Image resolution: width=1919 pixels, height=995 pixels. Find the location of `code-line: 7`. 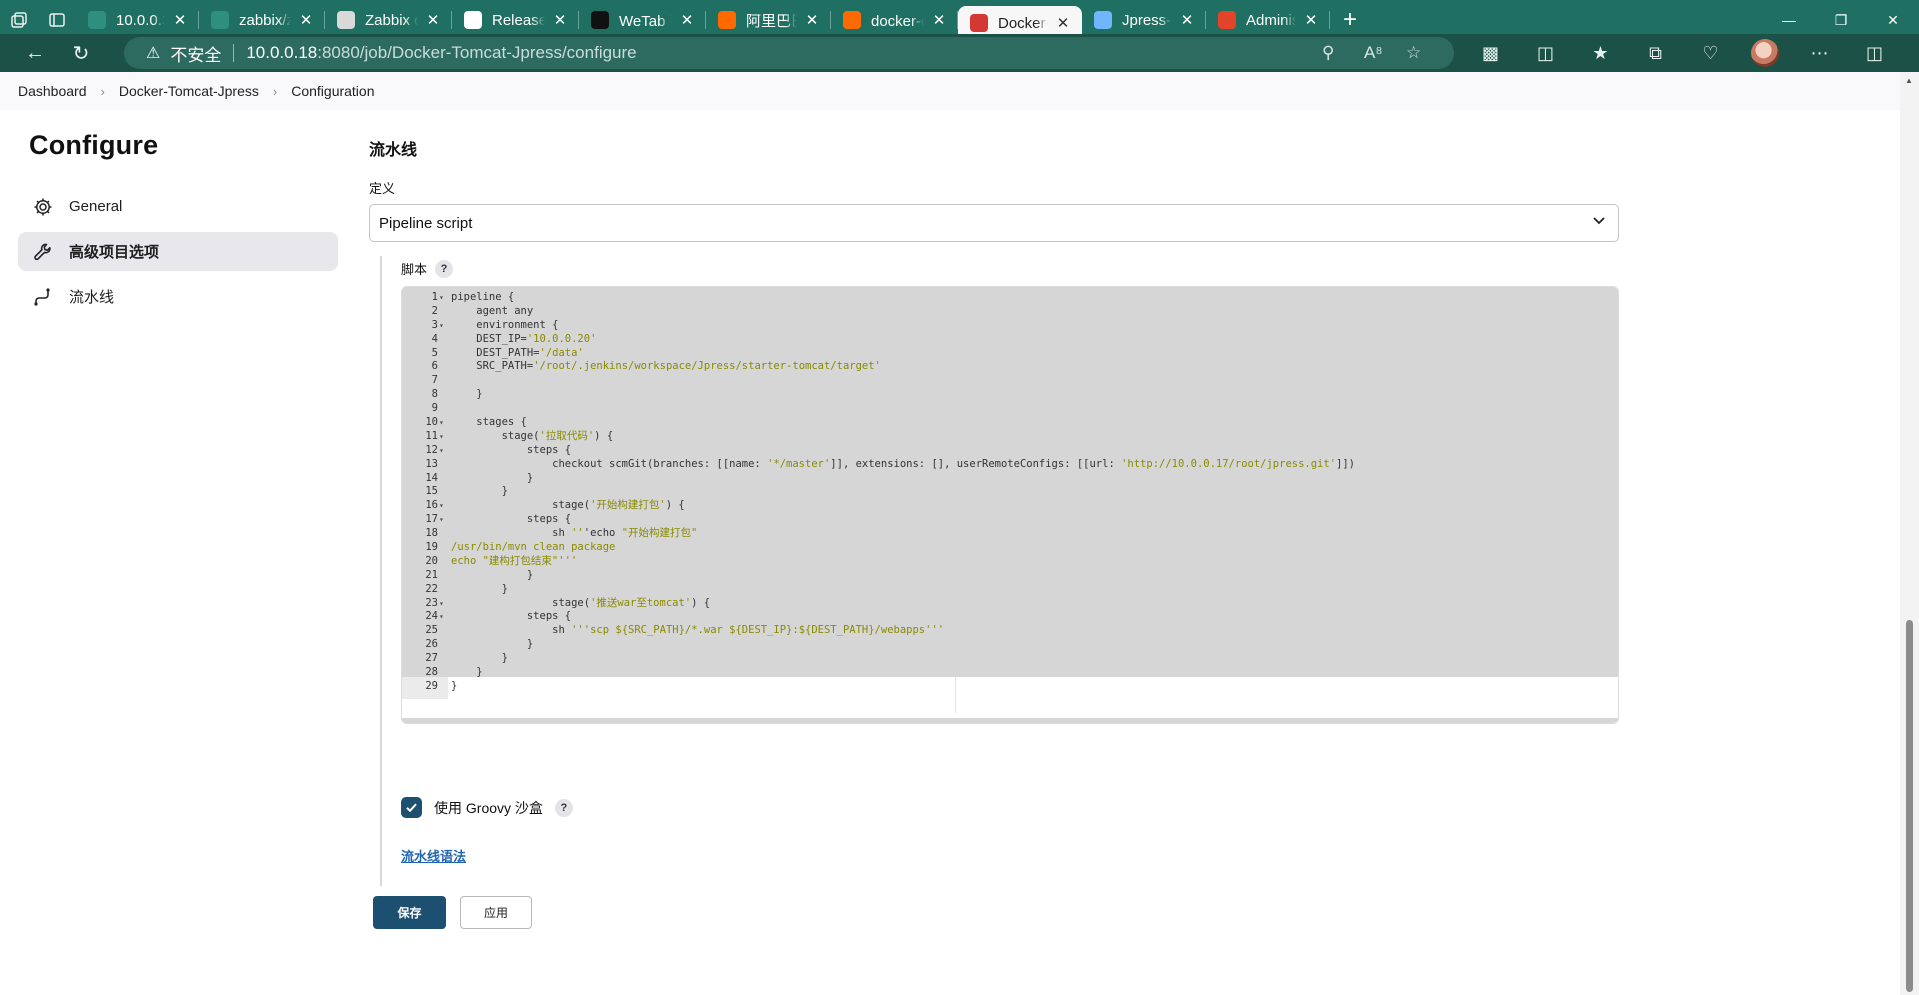

code-line: 7 is located at coordinates (1010, 381).